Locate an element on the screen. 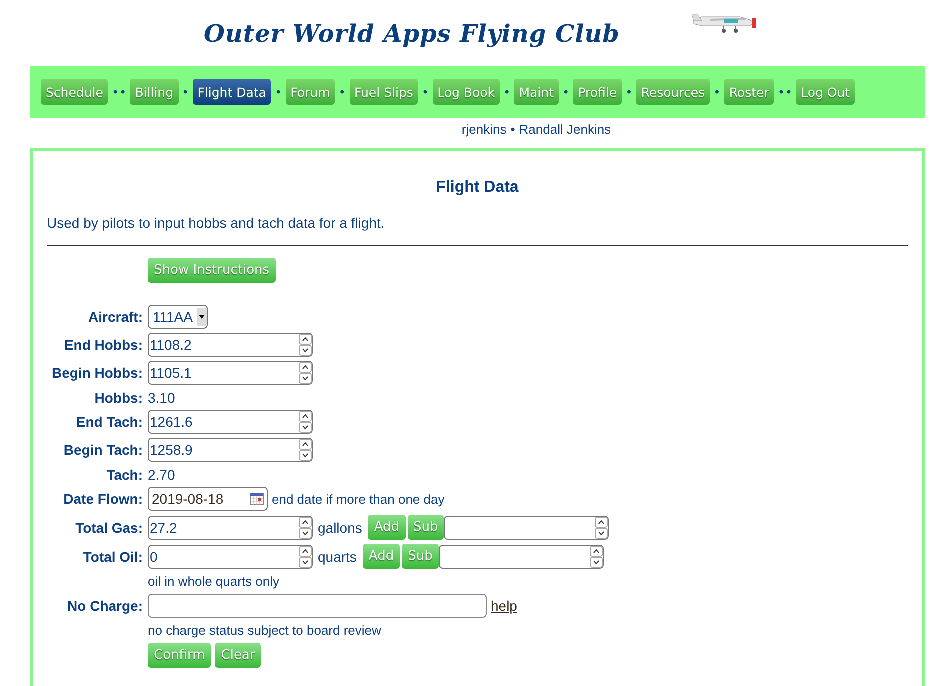  full-name: Randall Jenkins is located at coordinates (565, 129).